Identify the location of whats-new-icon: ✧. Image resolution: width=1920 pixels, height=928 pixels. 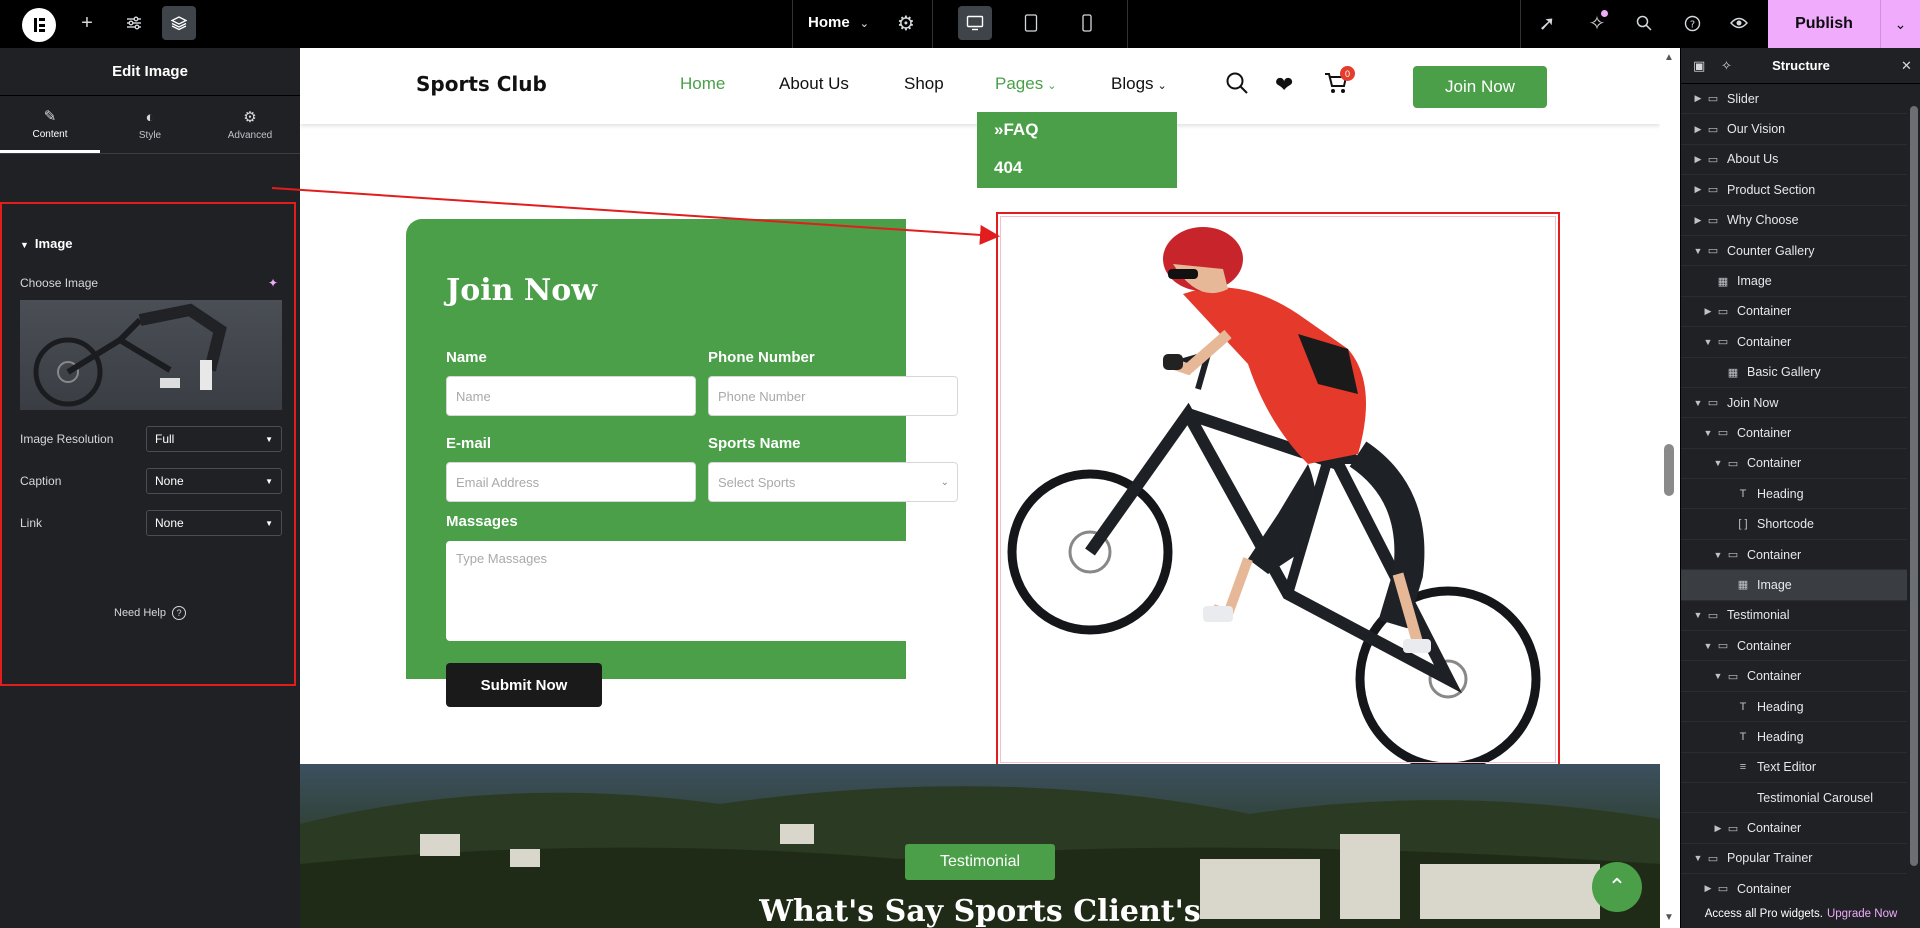
(1597, 23).